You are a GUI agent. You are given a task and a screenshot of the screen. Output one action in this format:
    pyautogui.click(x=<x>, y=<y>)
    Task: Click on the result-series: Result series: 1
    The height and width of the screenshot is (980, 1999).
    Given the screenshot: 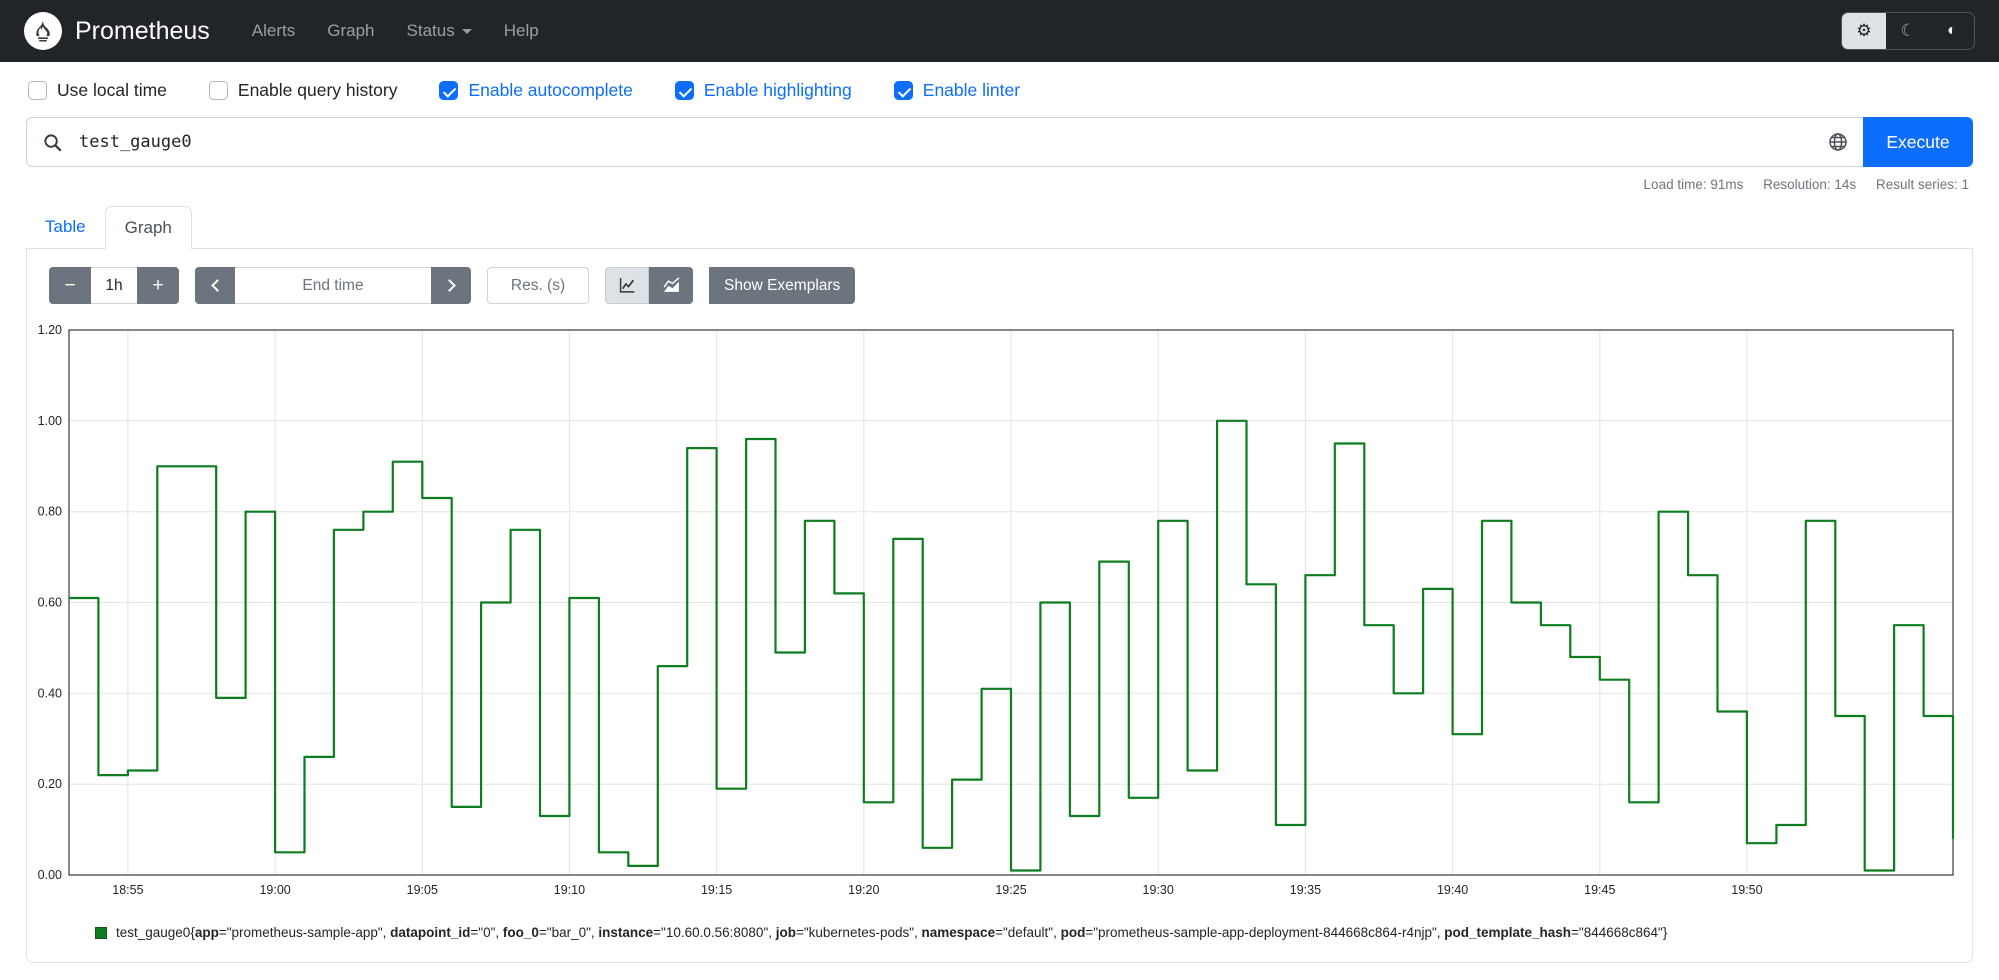 What is the action you would take?
    pyautogui.click(x=1922, y=184)
    